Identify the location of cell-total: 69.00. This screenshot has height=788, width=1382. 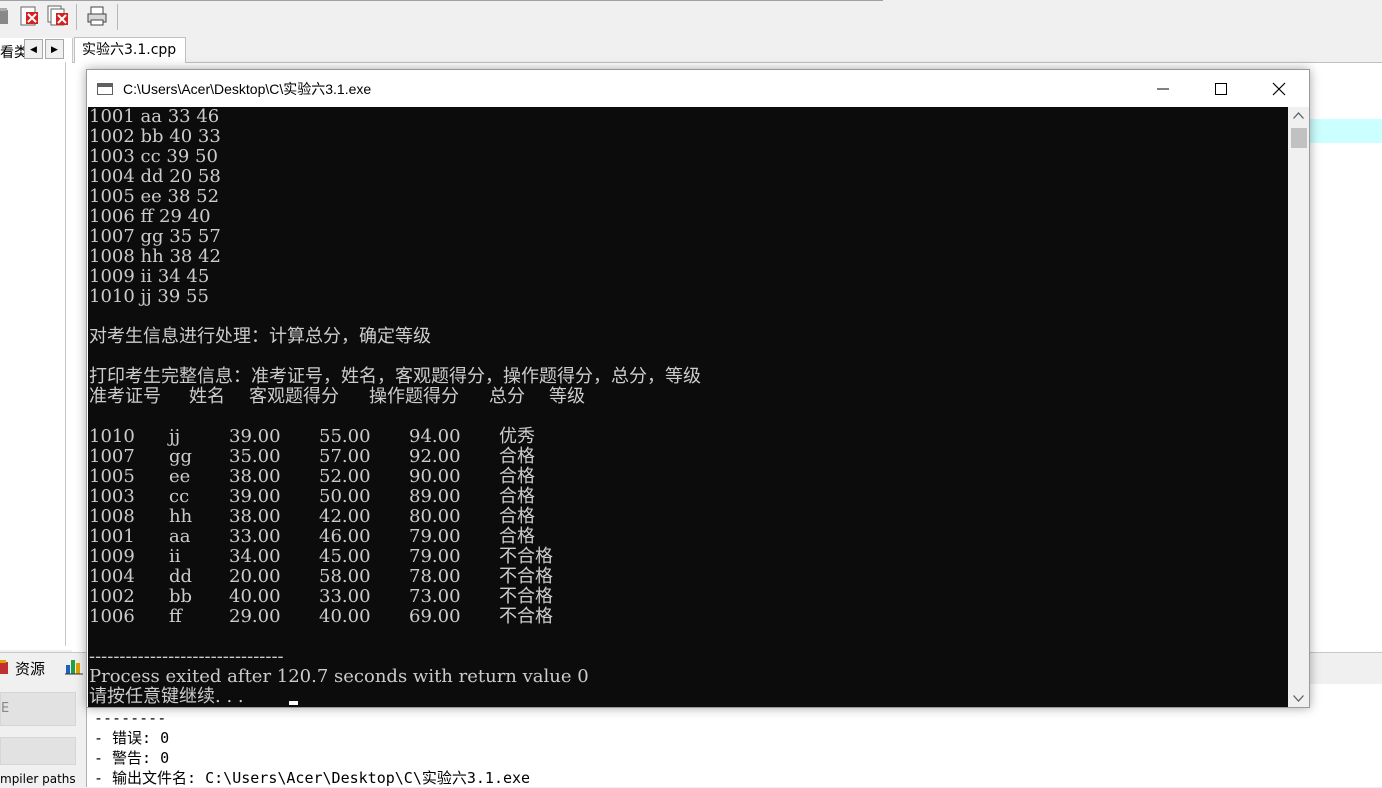
(435, 616).